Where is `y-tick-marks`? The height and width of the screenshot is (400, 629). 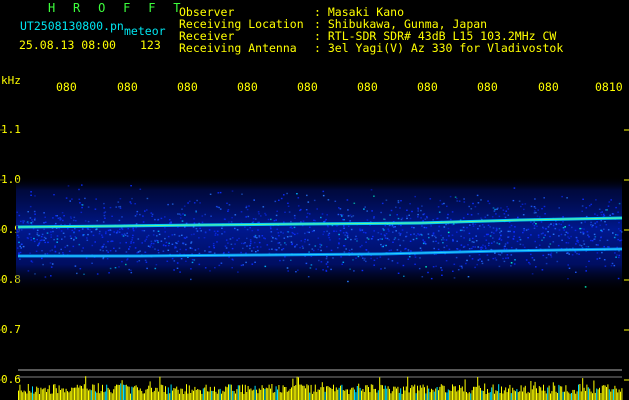
y-tick-marks is located at coordinates (2, 255).